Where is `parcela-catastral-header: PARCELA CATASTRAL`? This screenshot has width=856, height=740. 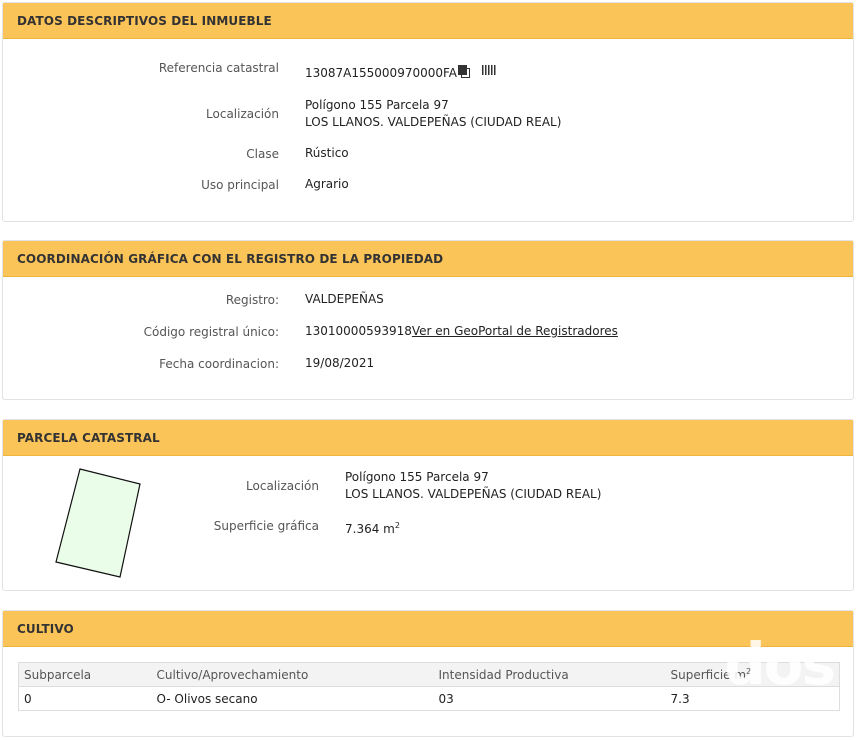 parcela-catastral-header: PARCELA CATASTRAL is located at coordinates (428, 438).